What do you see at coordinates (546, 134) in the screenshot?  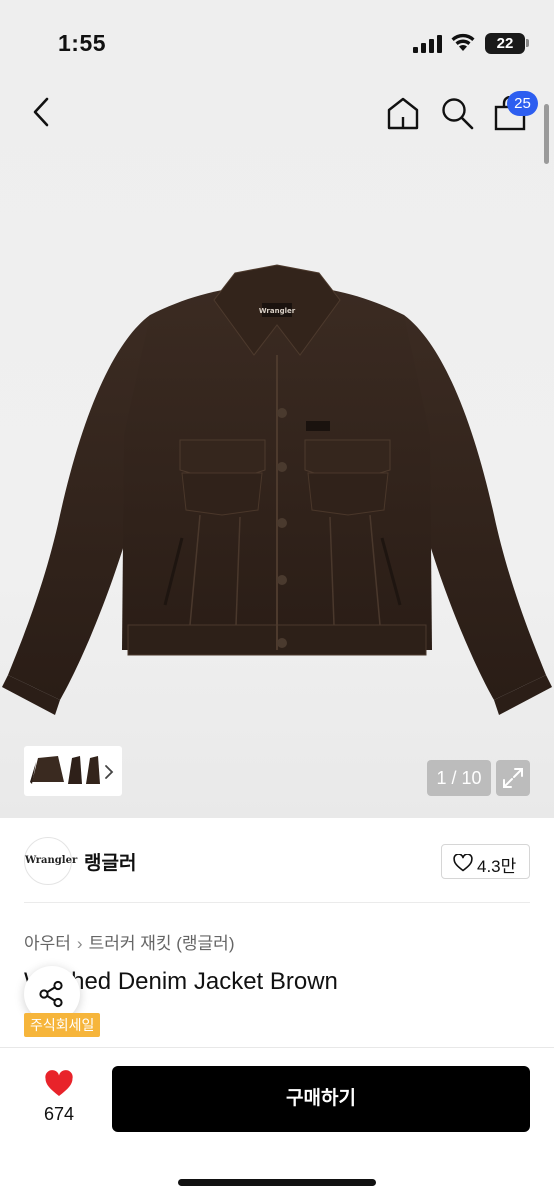 I see `scrollbar` at bounding box center [546, 134].